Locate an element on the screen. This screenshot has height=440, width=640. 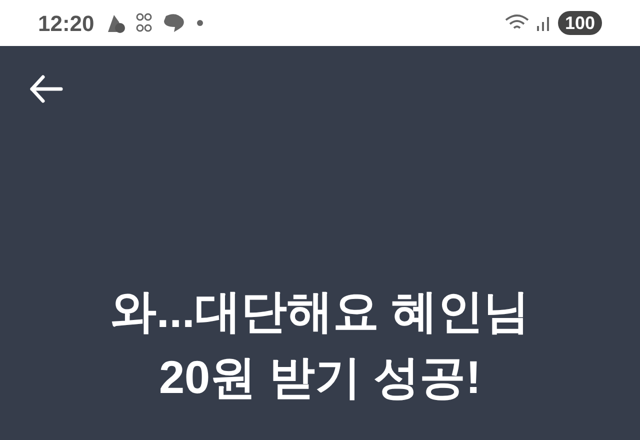
headline-text: 와...대단해요 혜인님 is located at coordinates (320, 311).